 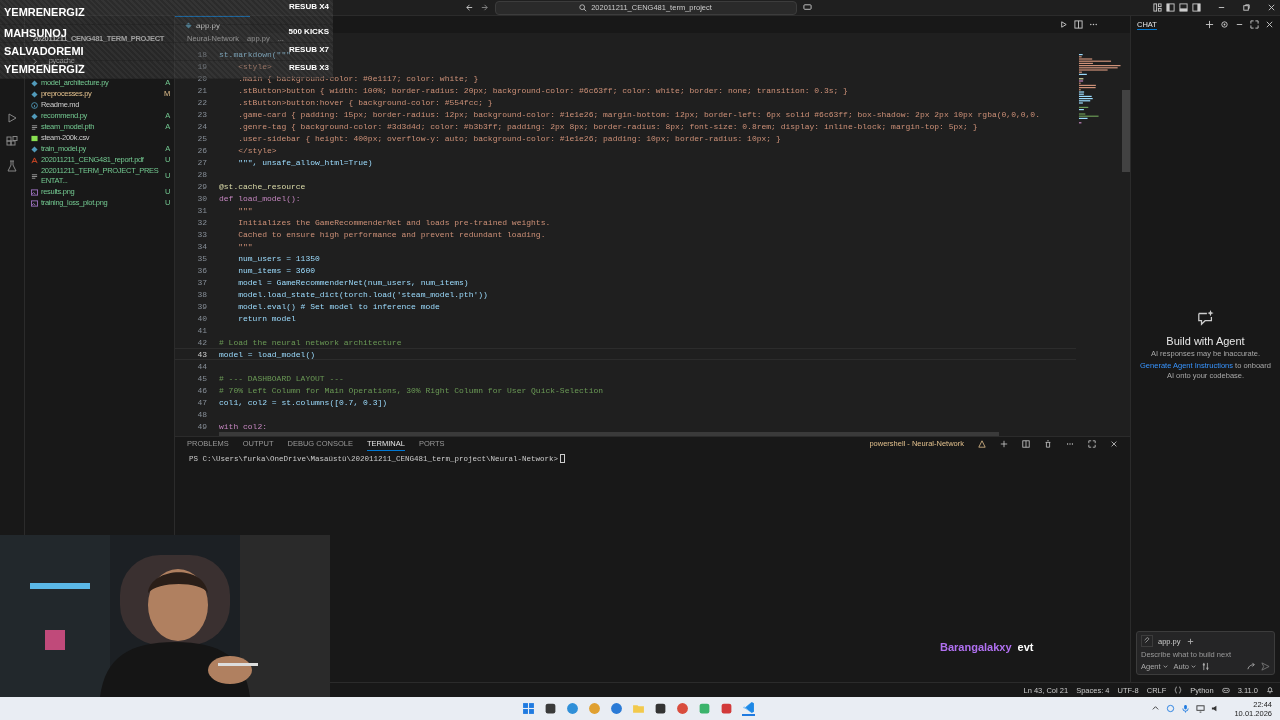 What do you see at coordinates (34, 138) in the screenshot?
I see `table-icon` at bounding box center [34, 138].